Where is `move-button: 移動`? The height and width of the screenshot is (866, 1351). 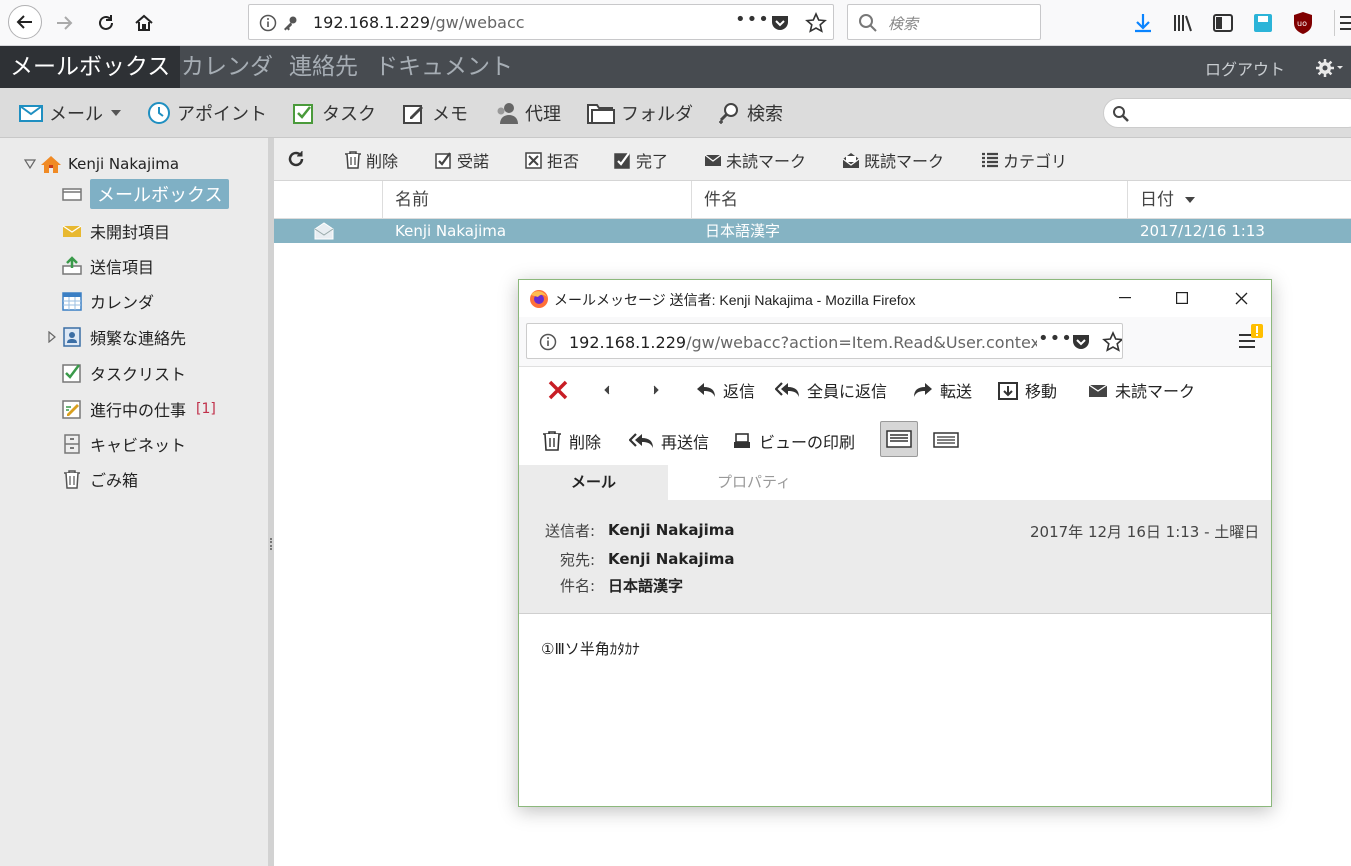 move-button: 移動 is located at coordinates (1027, 390).